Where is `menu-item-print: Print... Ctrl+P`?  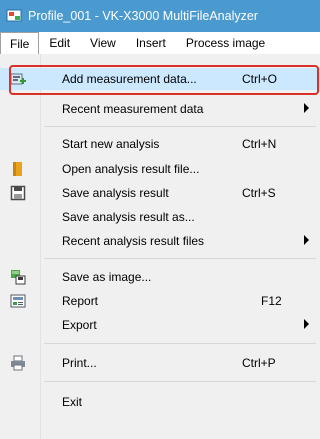
menu-item-print: Print... Ctrl+P is located at coordinates (160, 363).